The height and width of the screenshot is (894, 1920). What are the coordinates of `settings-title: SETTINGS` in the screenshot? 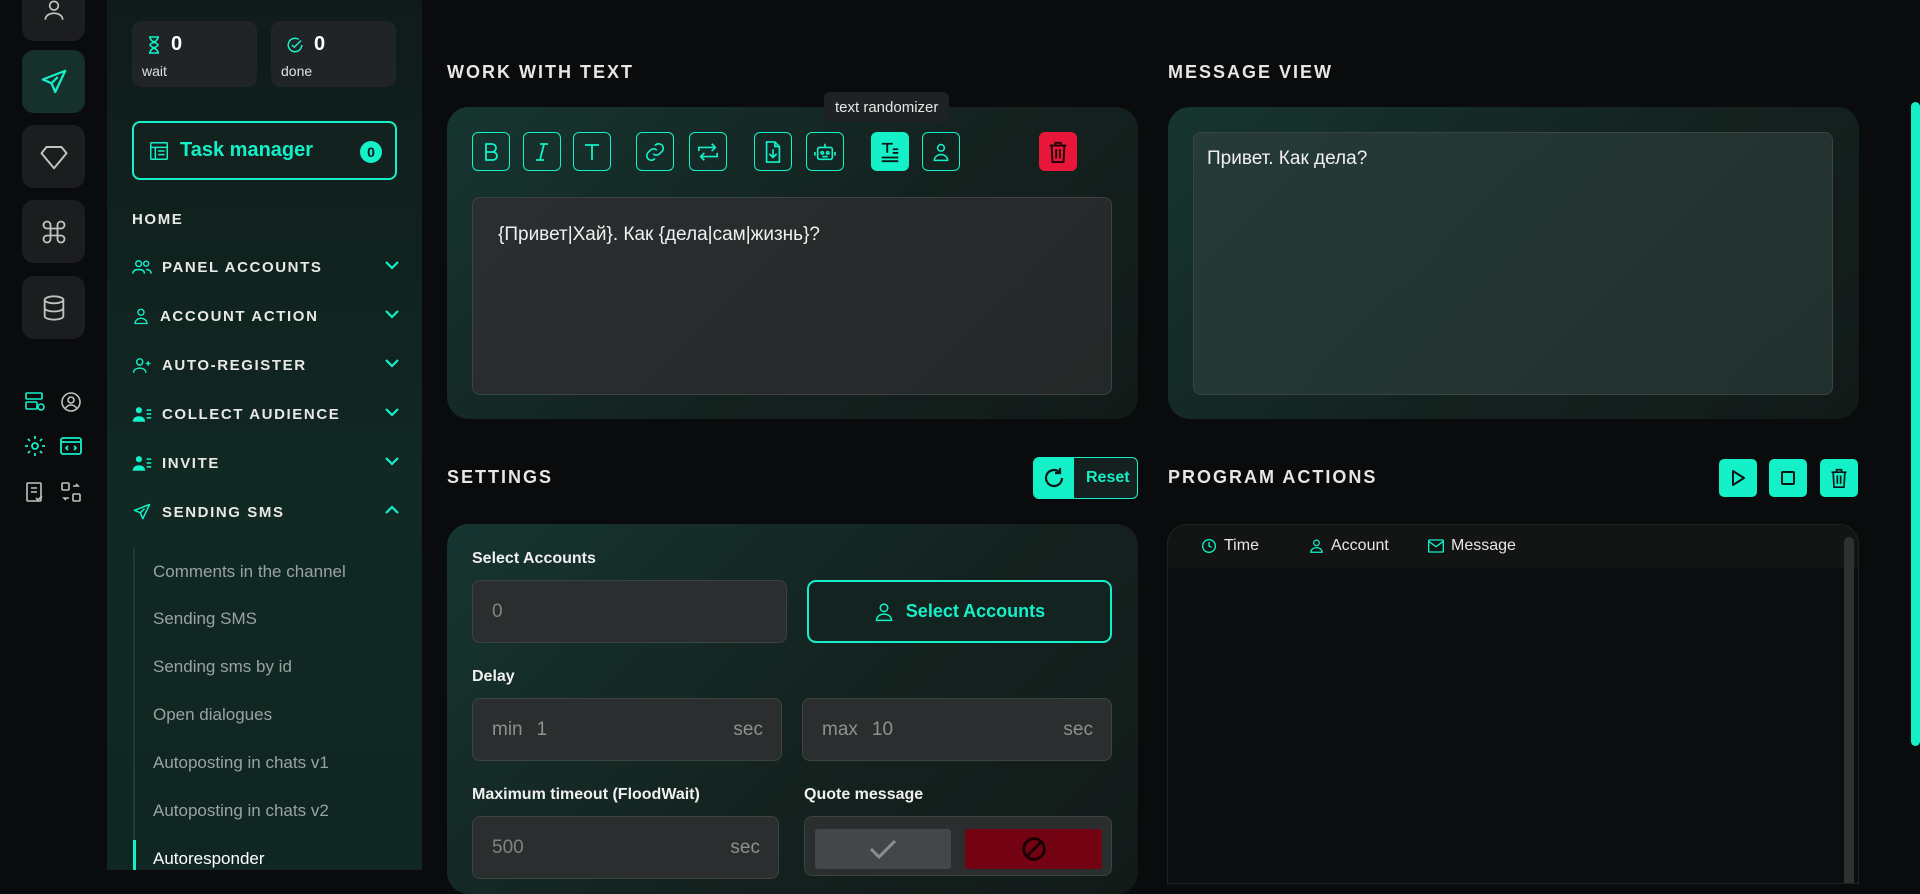 It's located at (500, 477).